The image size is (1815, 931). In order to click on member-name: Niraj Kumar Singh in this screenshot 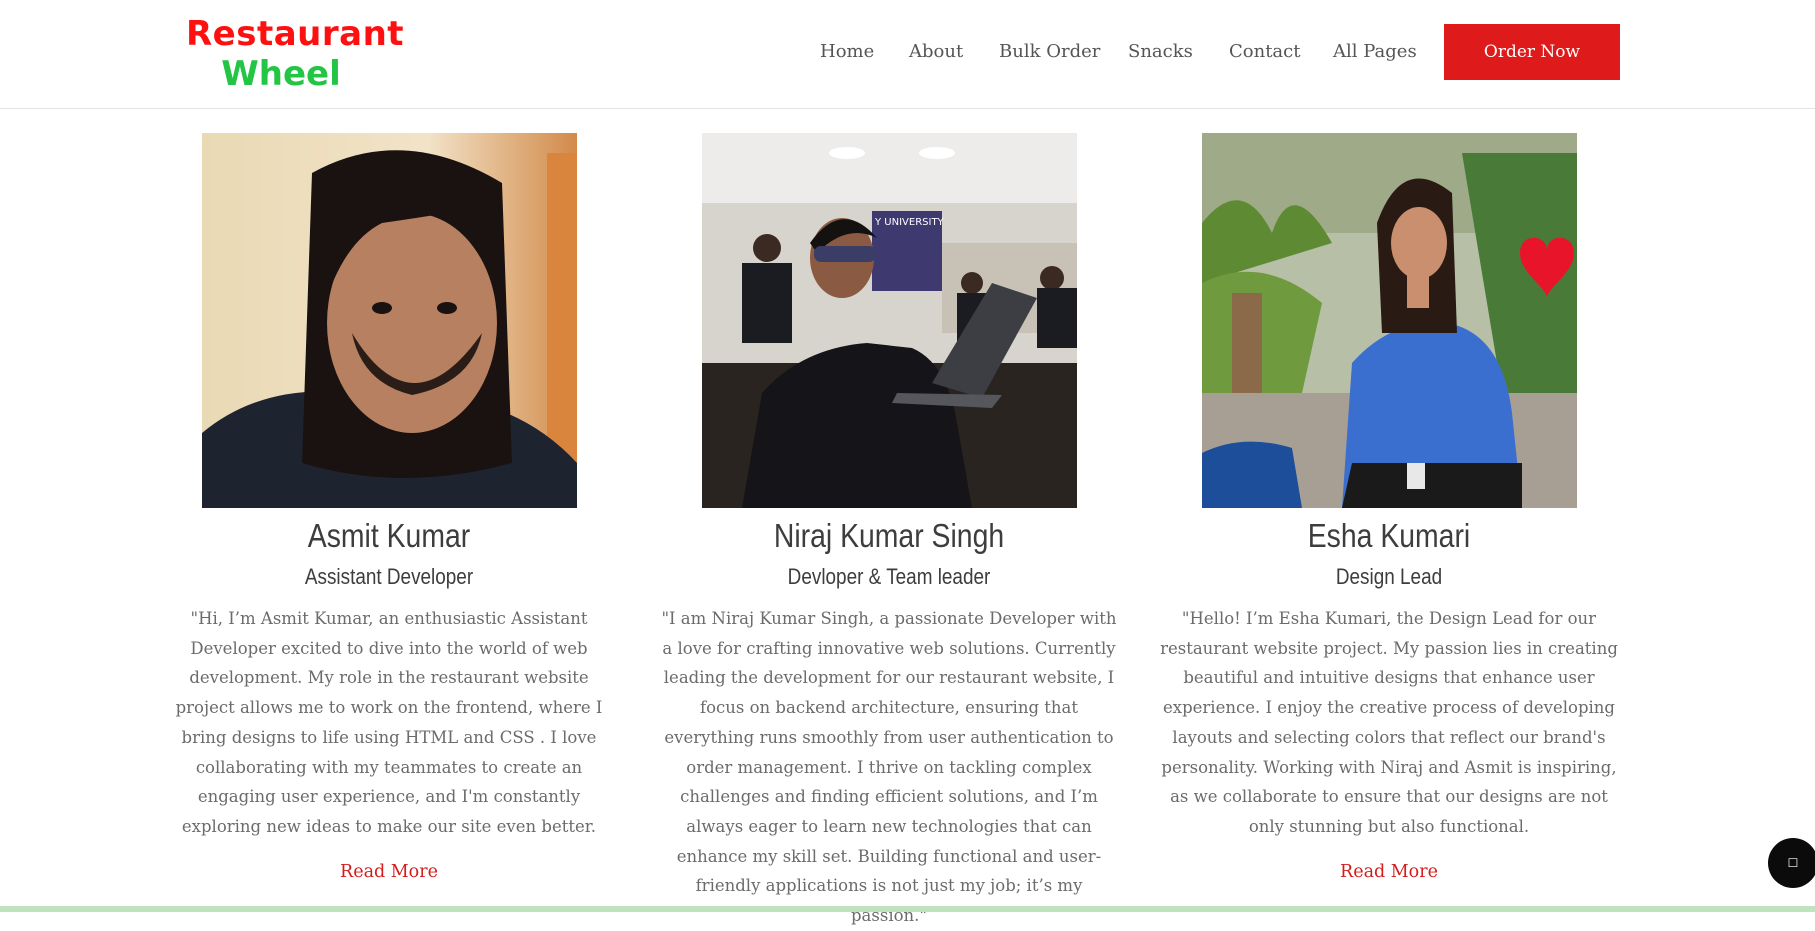, I will do `click(889, 535)`.